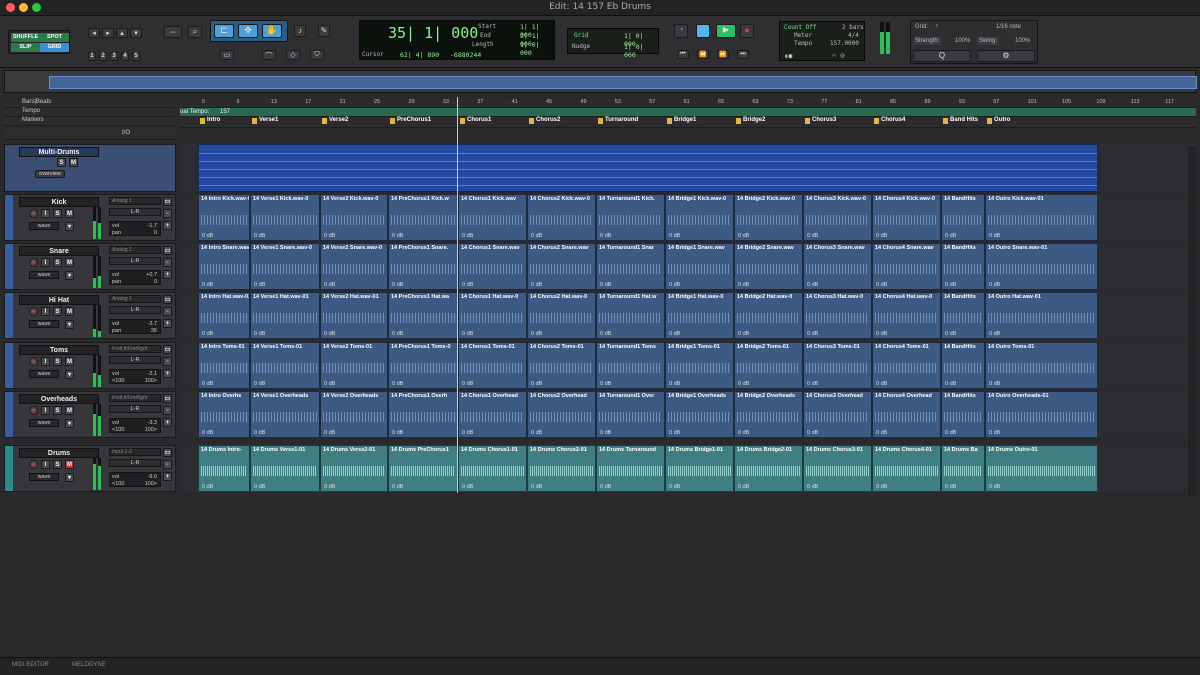 The image size is (1200, 675). What do you see at coordinates (492, 468) in the screenshot?
I see `audio-clip: 14 Drums Chorus1-01 0 dB` at bounding box center [492, 468].